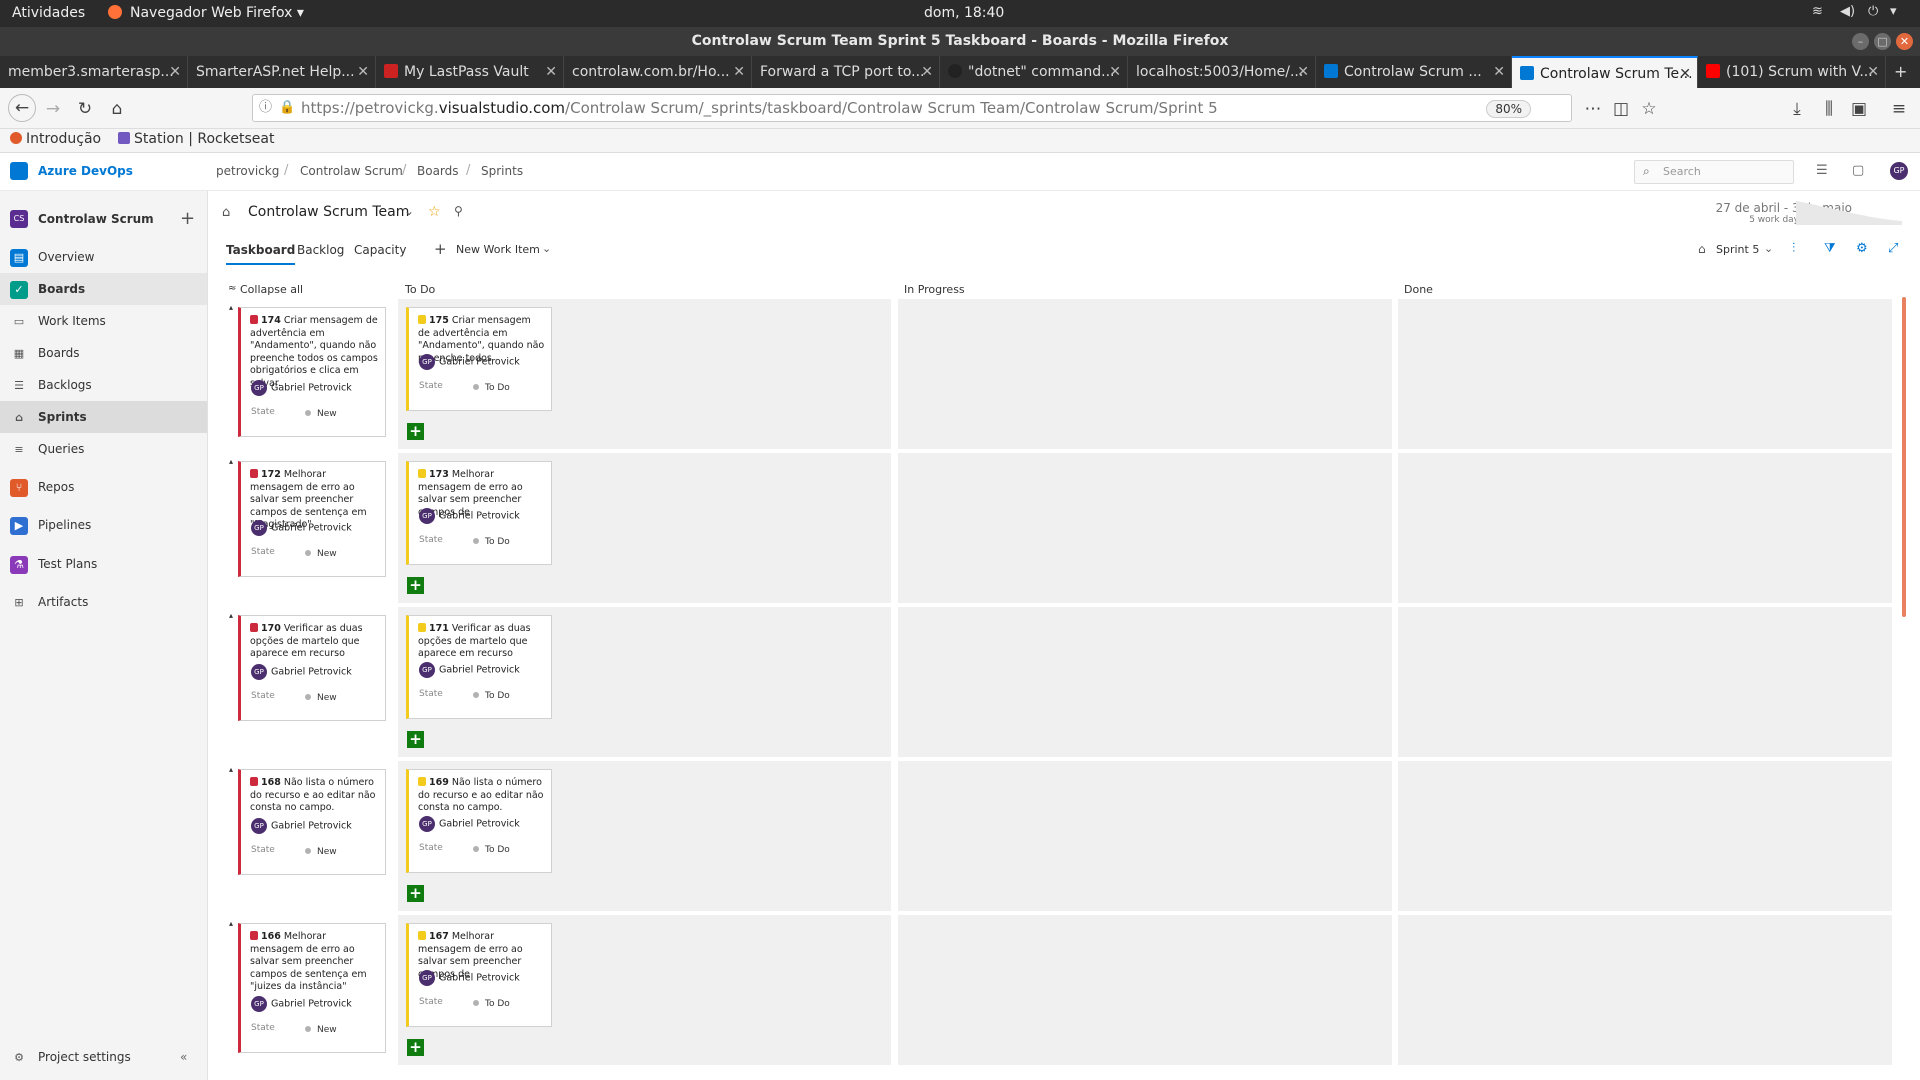 The height and width of the screenshot is (1080, 1920). What do you see at coordinates (103, 525) in the screenshot?
I see `sidebar-item-pipelines: ▶ Pipelines` at bounding box center [103, 525].